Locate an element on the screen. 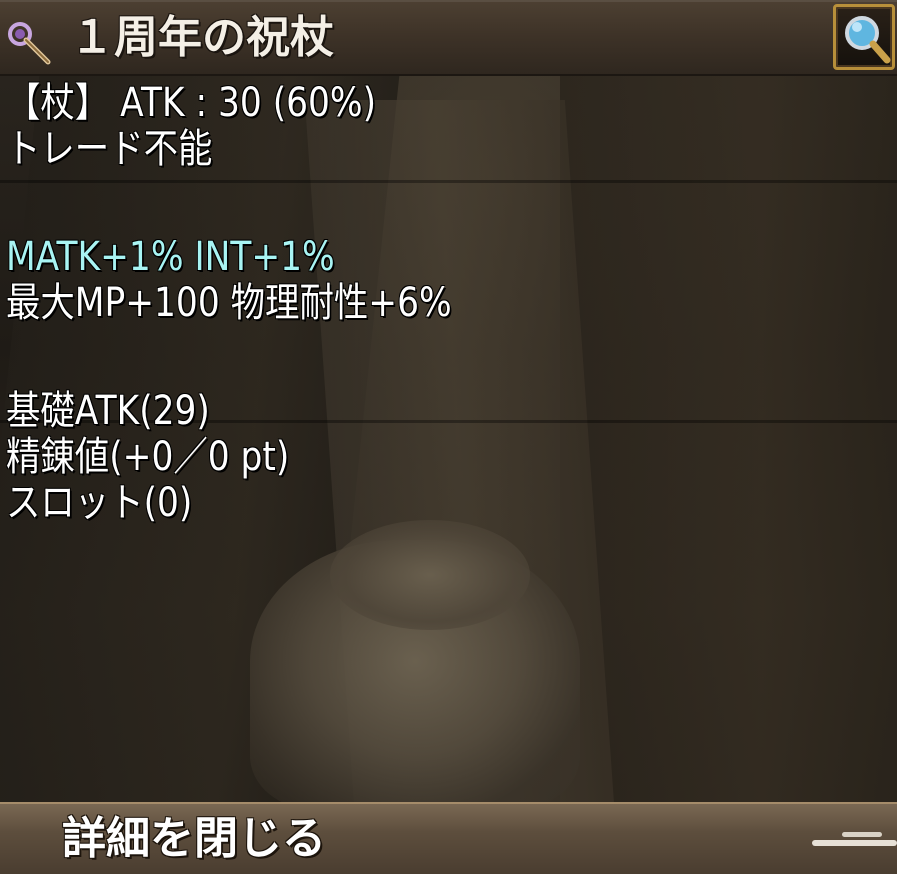  zoom-button is located at coordinates (864, 37).